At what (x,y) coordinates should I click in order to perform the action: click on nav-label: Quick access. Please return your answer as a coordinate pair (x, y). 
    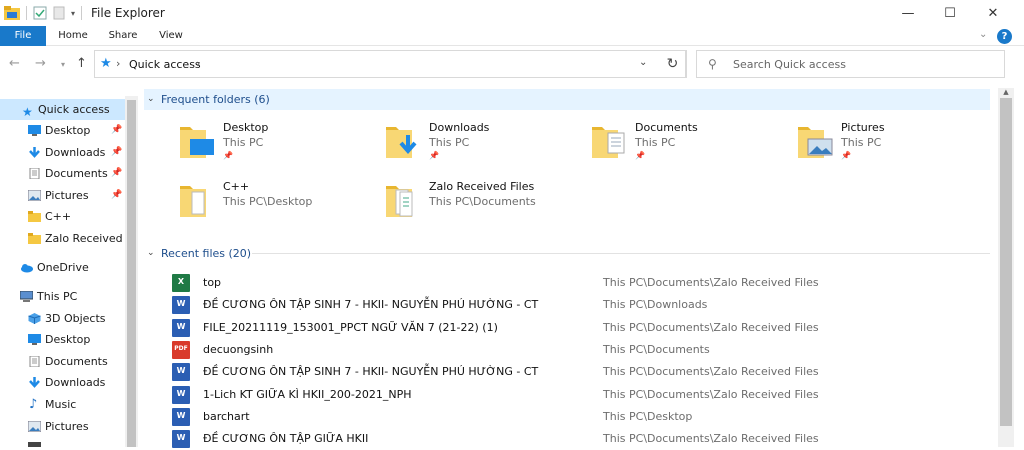
    Looking at the image, I should click on (74, 109).